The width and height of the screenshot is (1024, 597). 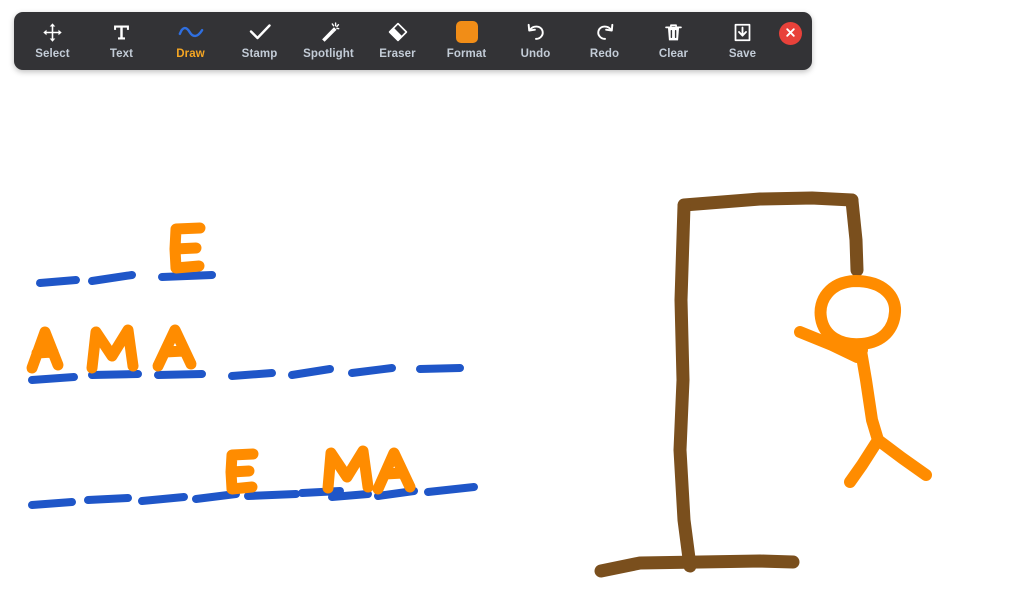 I want to click on color-swatch-icon, so click(x=466, y=32).